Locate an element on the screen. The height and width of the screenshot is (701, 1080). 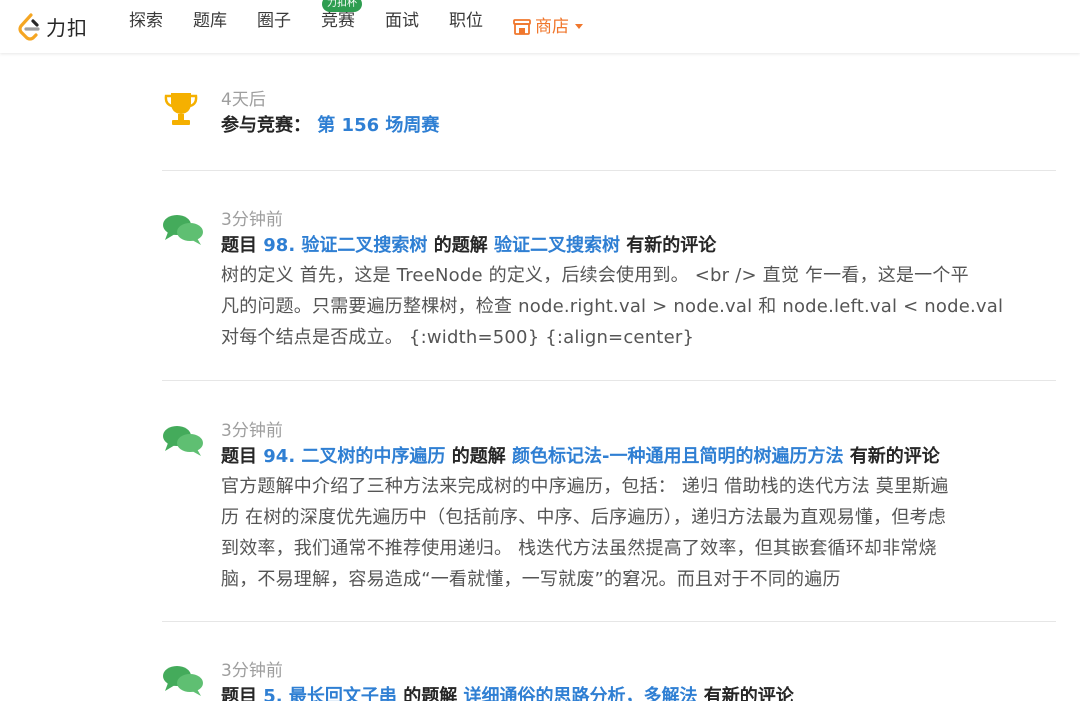
nav-item-jobs: 职位 is located at coordinates (466, 26).